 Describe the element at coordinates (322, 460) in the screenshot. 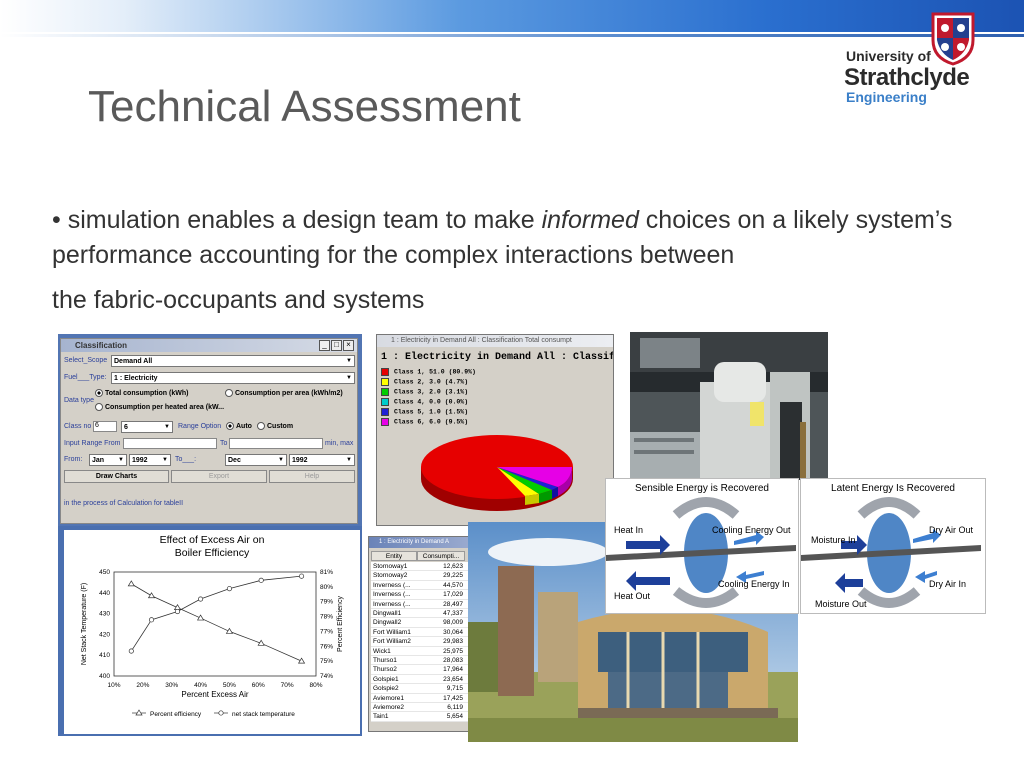

I see `to-year-dropdown: 1992` at that location.